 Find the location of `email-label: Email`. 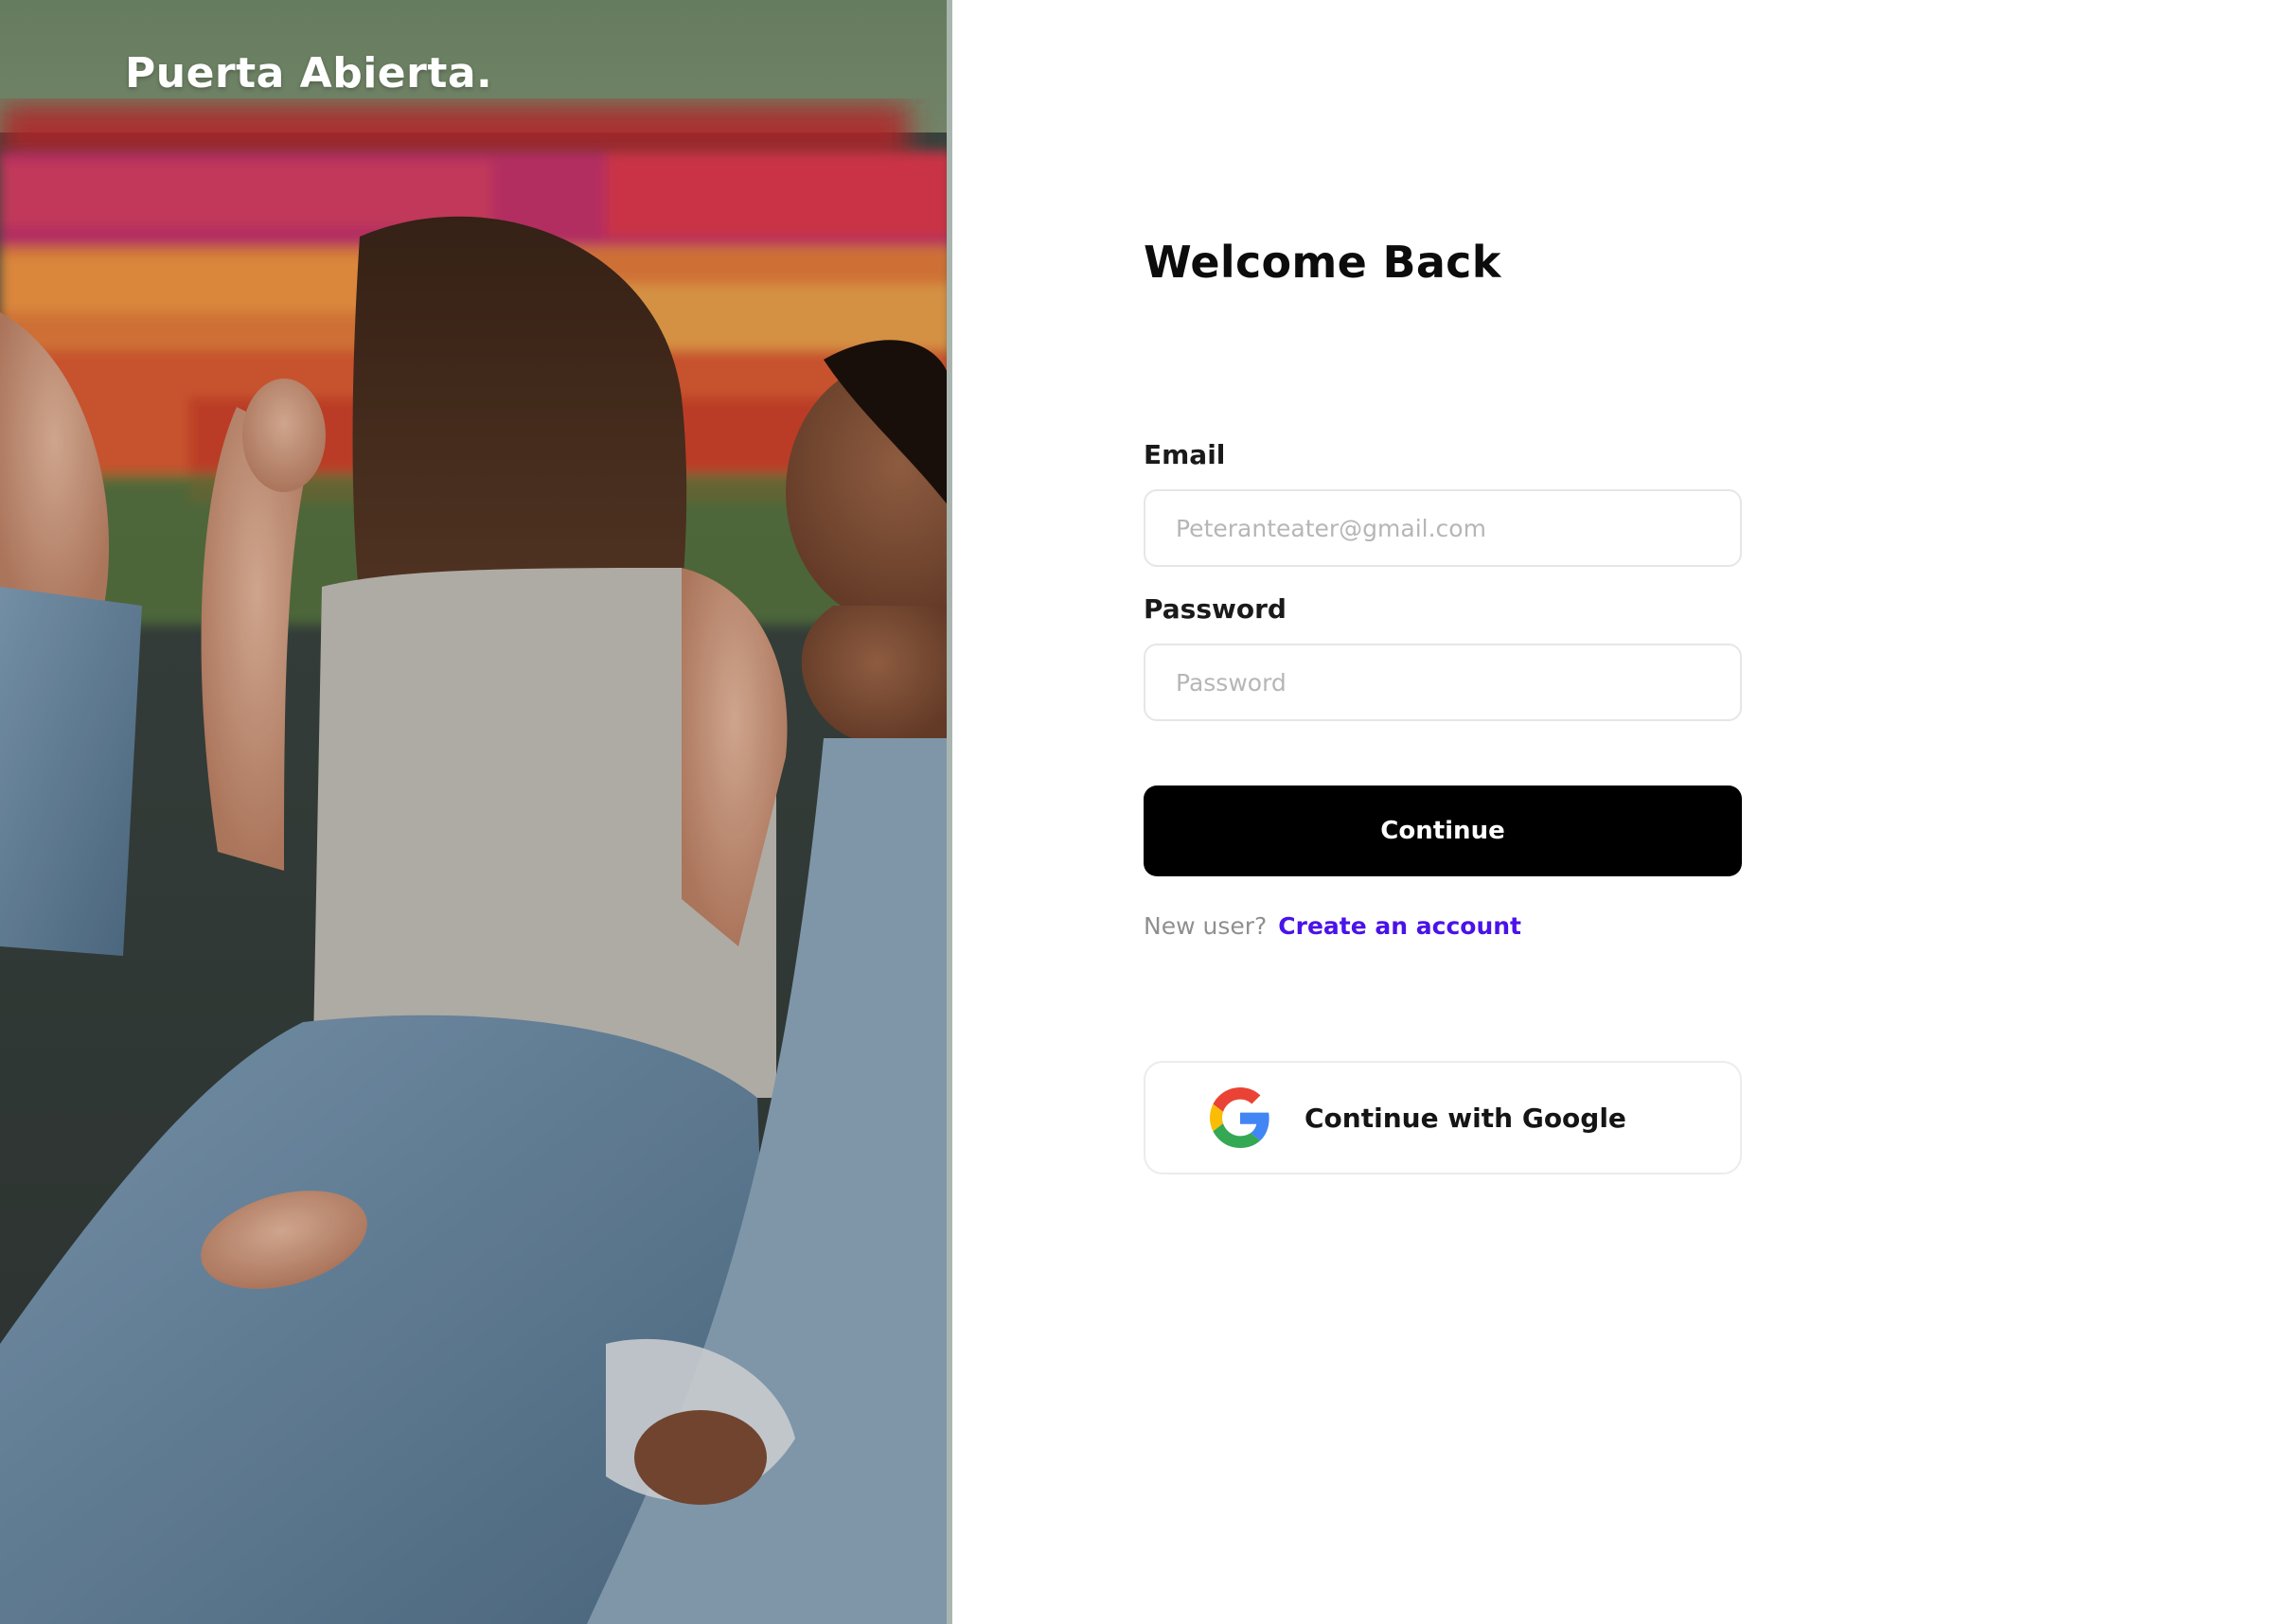

email-label: Email is located at coordinates (1185, 455).